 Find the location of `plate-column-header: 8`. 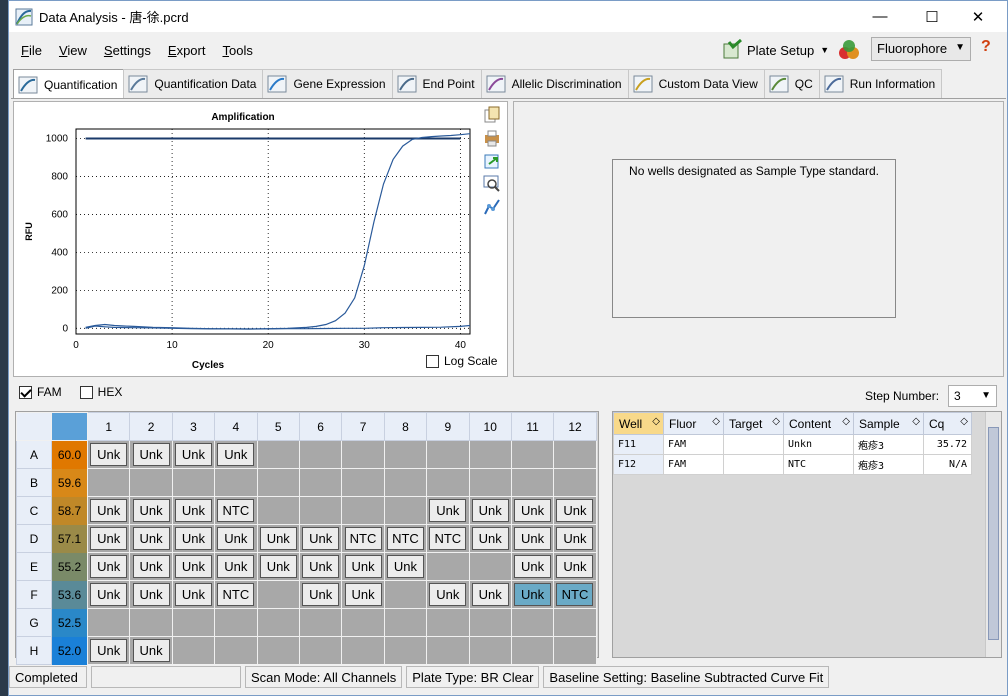

plate-column-header: 8 is located at coordinates (405, 426).